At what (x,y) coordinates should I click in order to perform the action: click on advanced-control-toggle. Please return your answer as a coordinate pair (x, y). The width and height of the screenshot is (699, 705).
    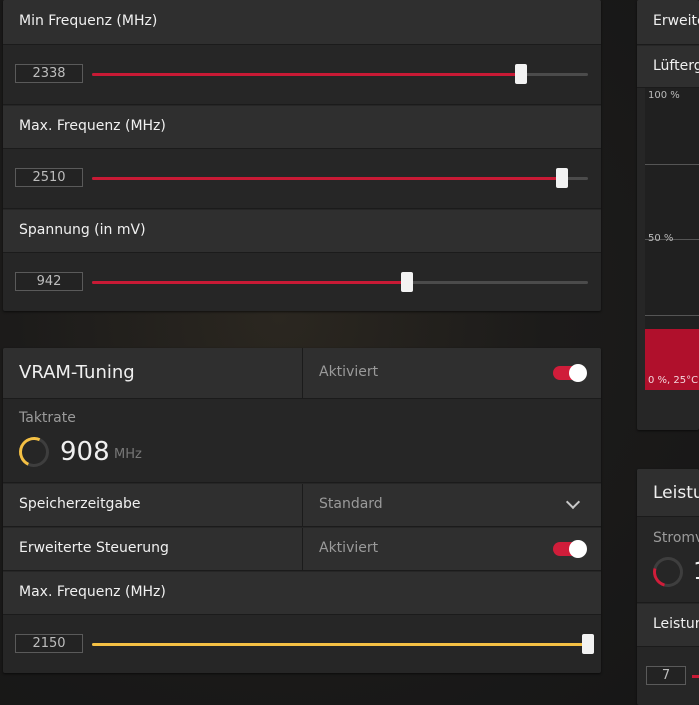
    Looking at the image, I should click on (570, 549).